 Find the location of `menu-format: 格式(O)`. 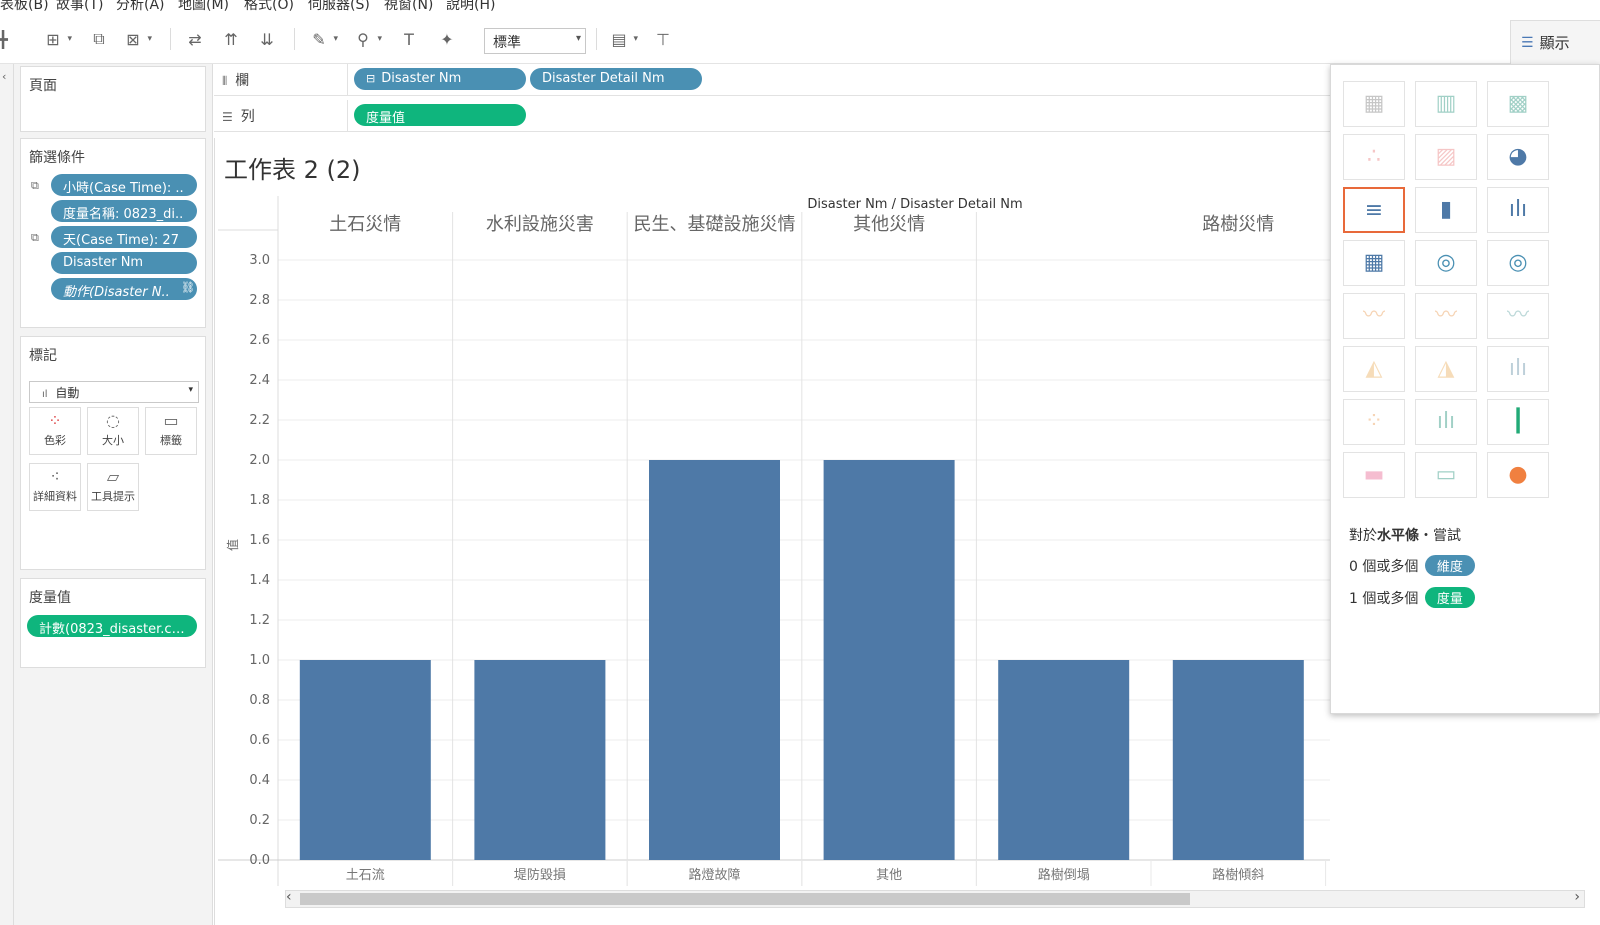

menu-format: 格式(O) is located at coordinates (269, 7).